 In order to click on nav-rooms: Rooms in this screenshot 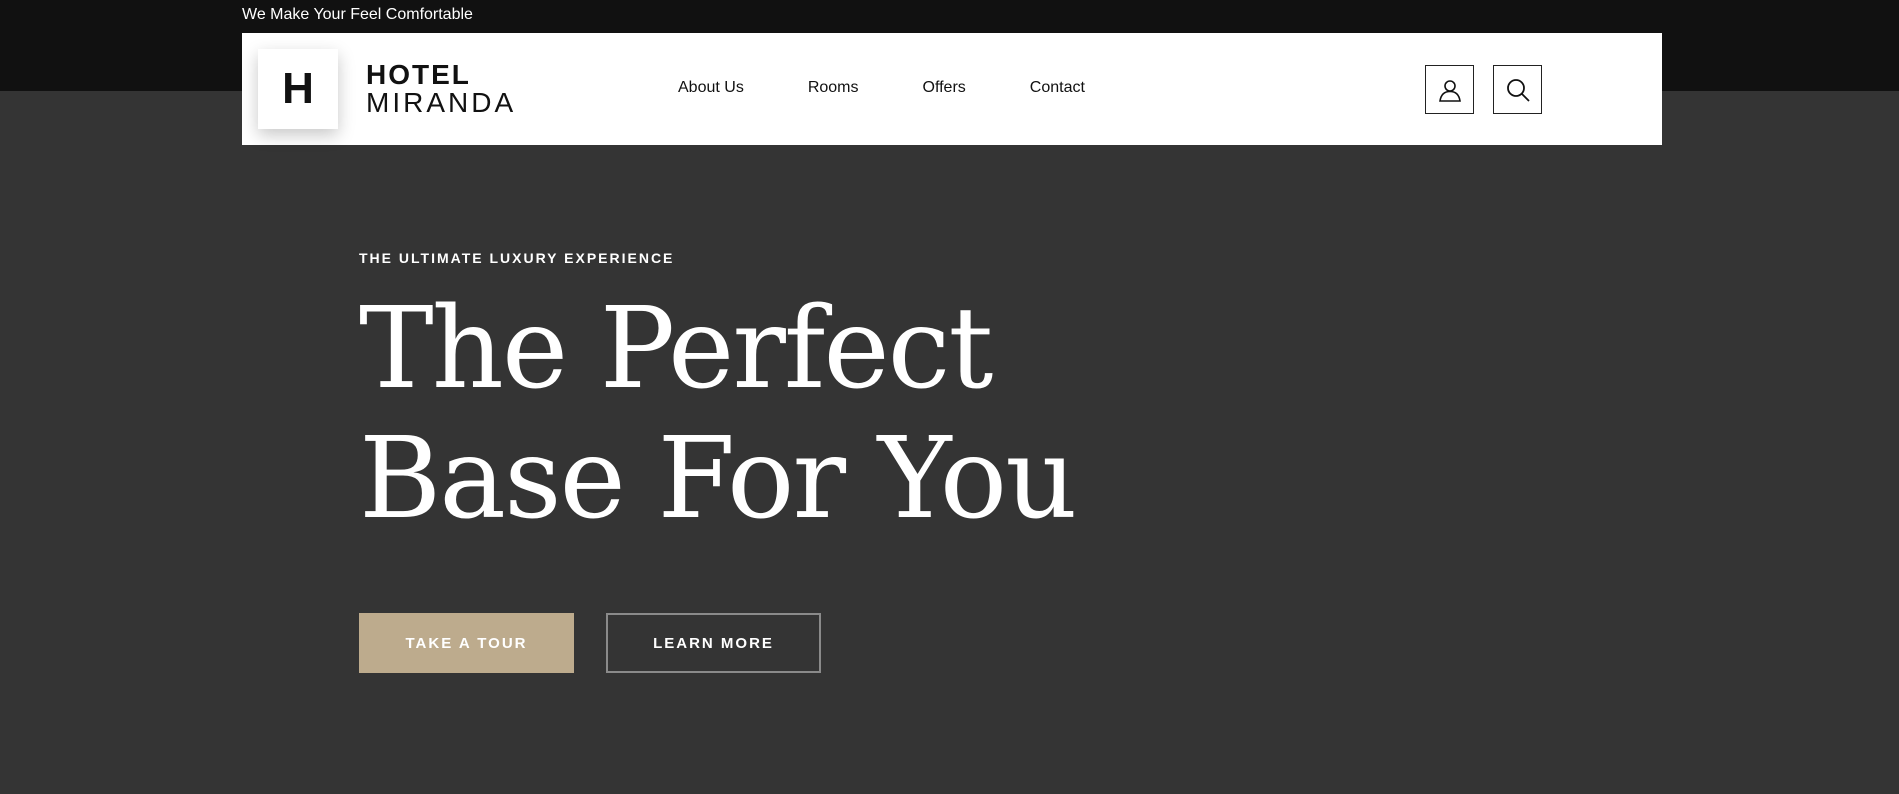, I will do `click(833, 88)`.